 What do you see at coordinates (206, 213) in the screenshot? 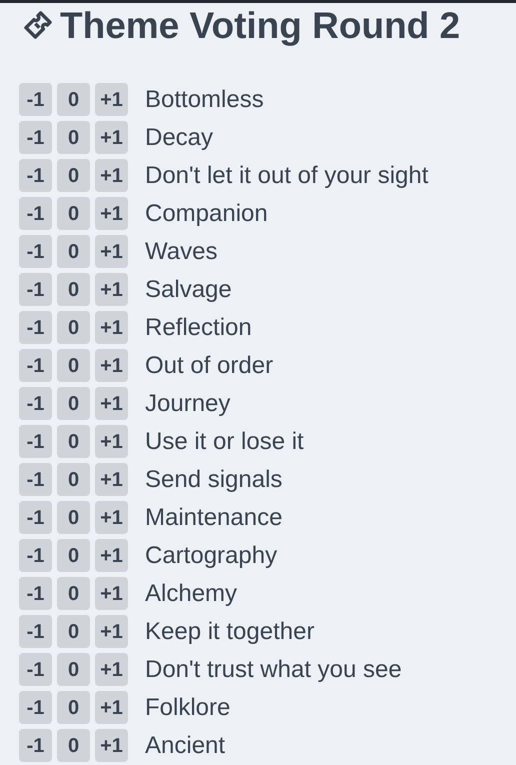
I see `theme-name: Companion` at bounding box center [206, 213].